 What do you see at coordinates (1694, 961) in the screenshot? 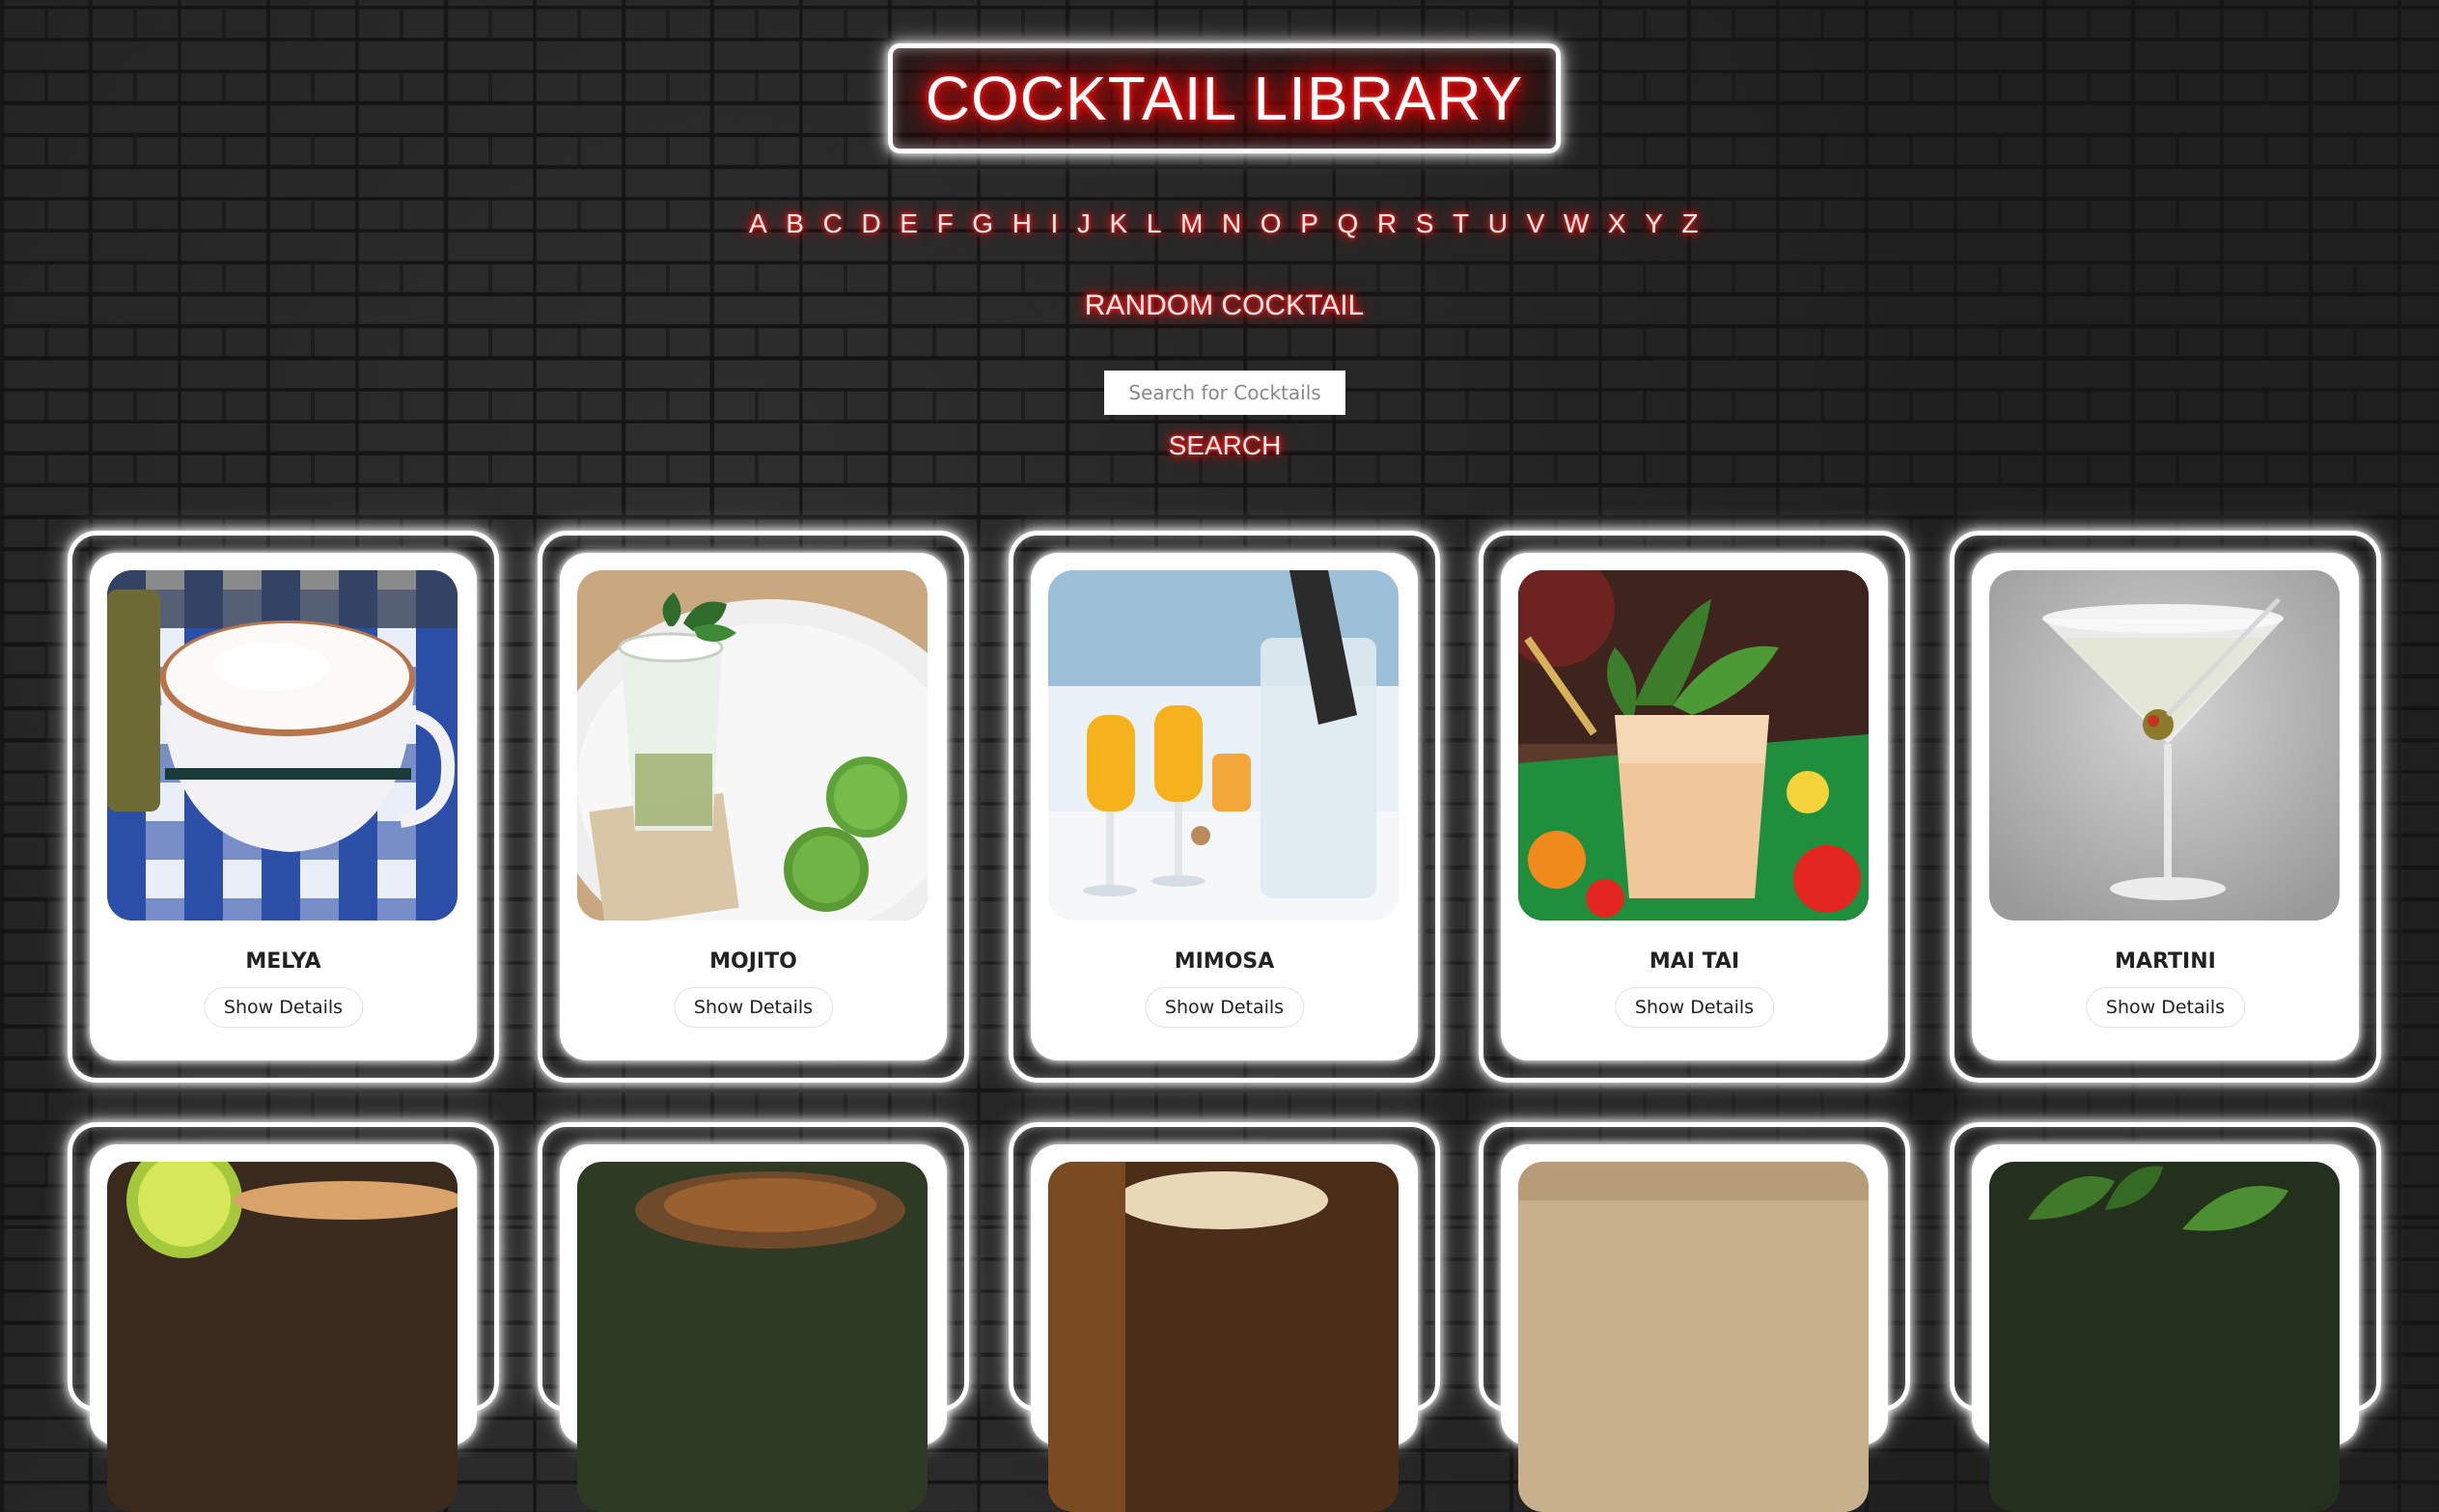
I see `cocktail-name: MAI TAI` at bounding box center [1694, 961].